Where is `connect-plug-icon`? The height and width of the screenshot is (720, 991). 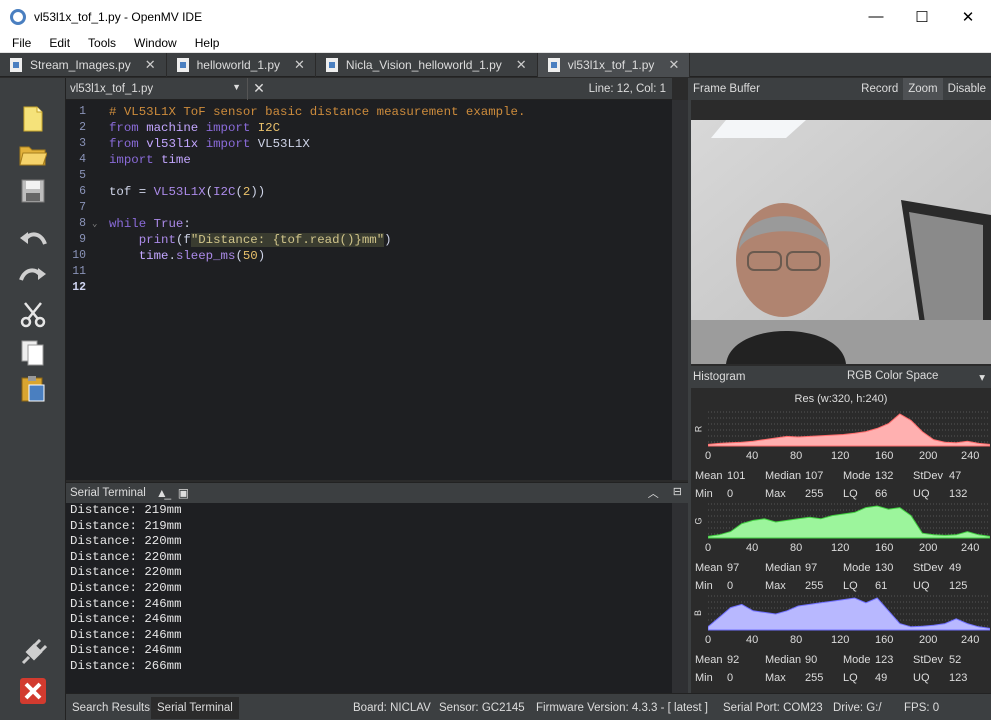
connect-plug-icon is located at coordinates (33, 653).